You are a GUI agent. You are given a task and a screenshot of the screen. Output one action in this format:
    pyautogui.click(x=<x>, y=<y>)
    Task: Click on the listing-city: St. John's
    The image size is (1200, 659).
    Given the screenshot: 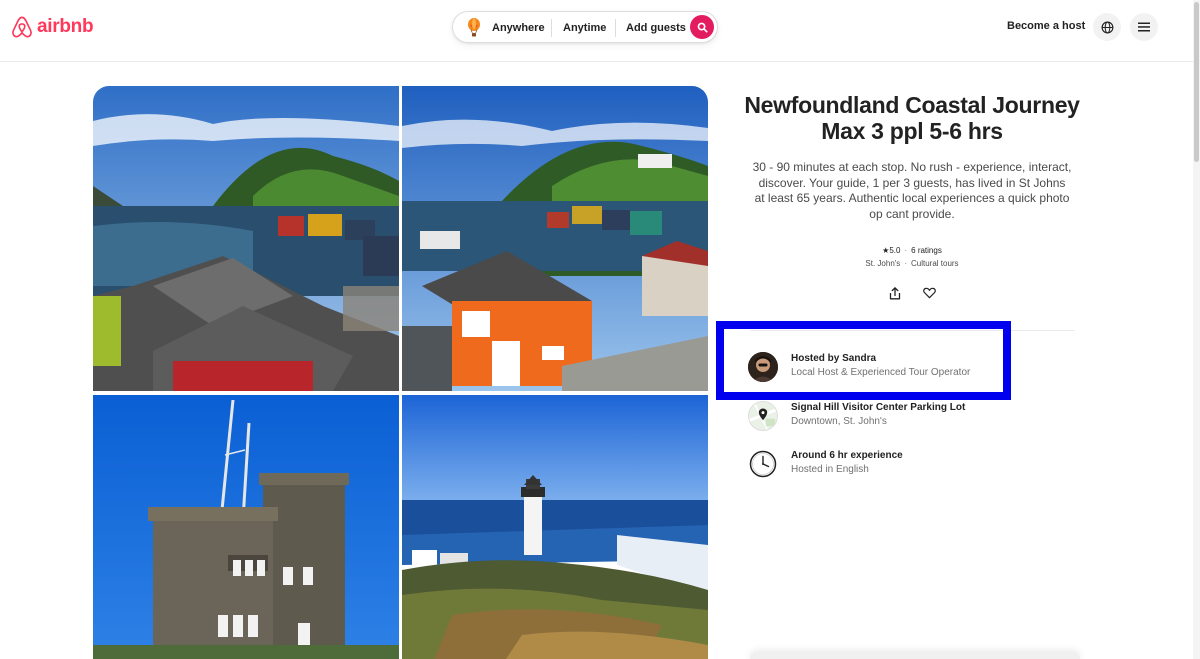 What is the action you would take?
    pyautogui.click(x=882, y=263)
    